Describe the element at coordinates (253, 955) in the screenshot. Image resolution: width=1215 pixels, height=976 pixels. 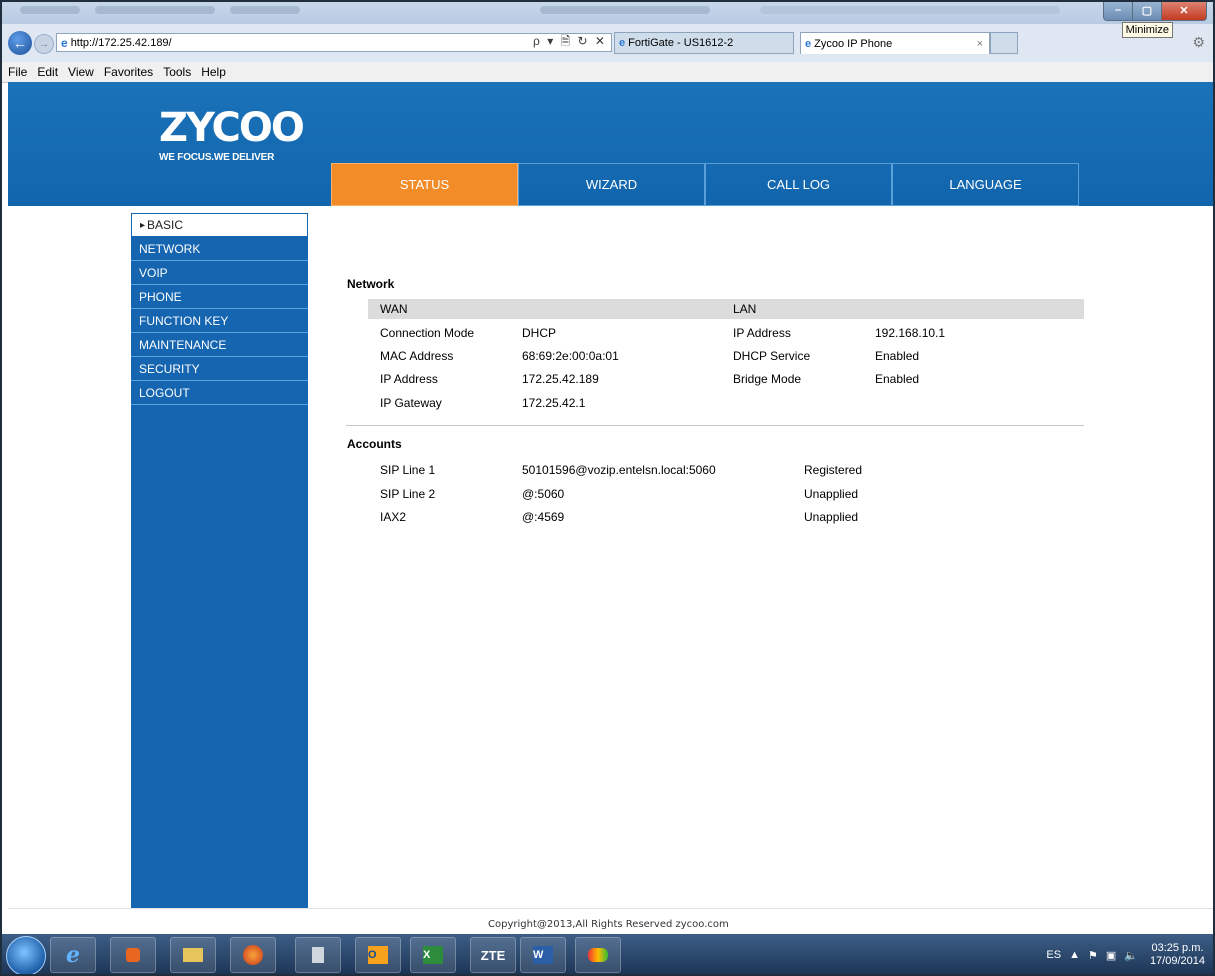
I see `firefox-icon` at that location.